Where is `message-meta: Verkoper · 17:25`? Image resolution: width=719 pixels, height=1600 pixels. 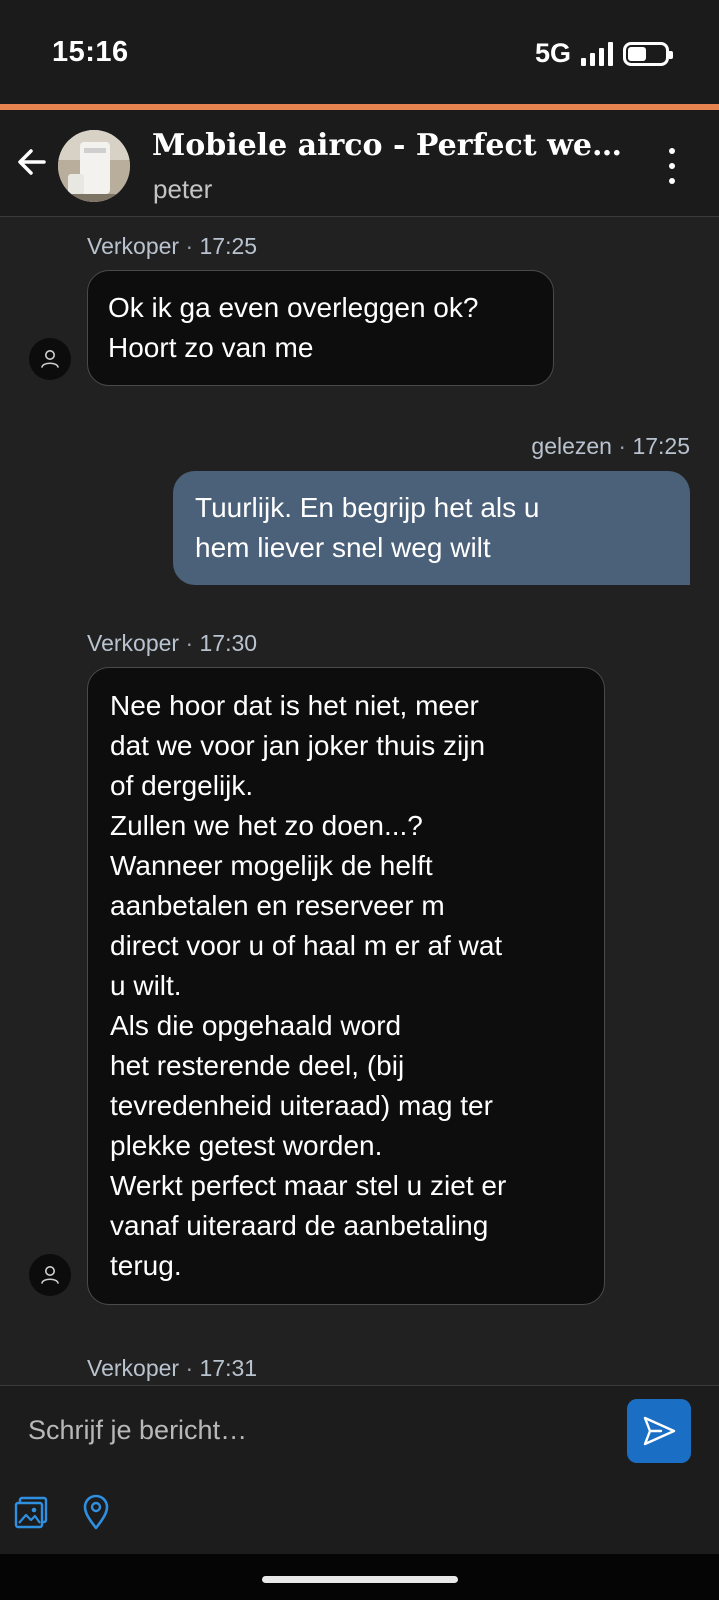
message-meta: Verkoper · 17:25 is located at coordinates (172, 246).